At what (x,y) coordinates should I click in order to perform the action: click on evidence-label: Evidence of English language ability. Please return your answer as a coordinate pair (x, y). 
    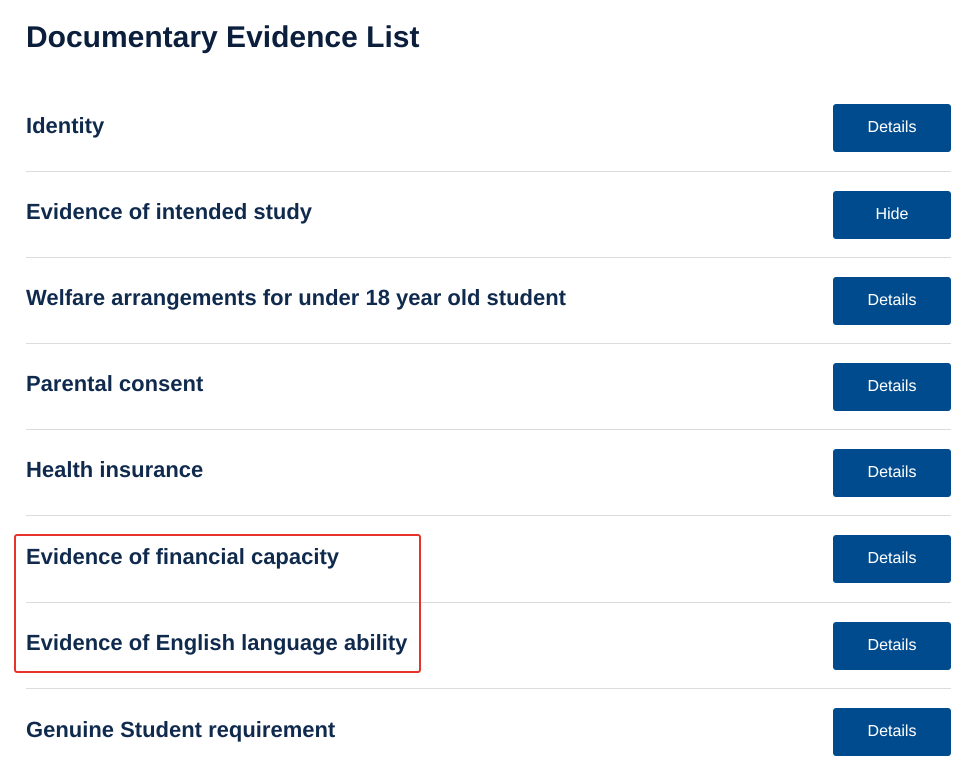
    Looking at the image, I should click on (217, 643).